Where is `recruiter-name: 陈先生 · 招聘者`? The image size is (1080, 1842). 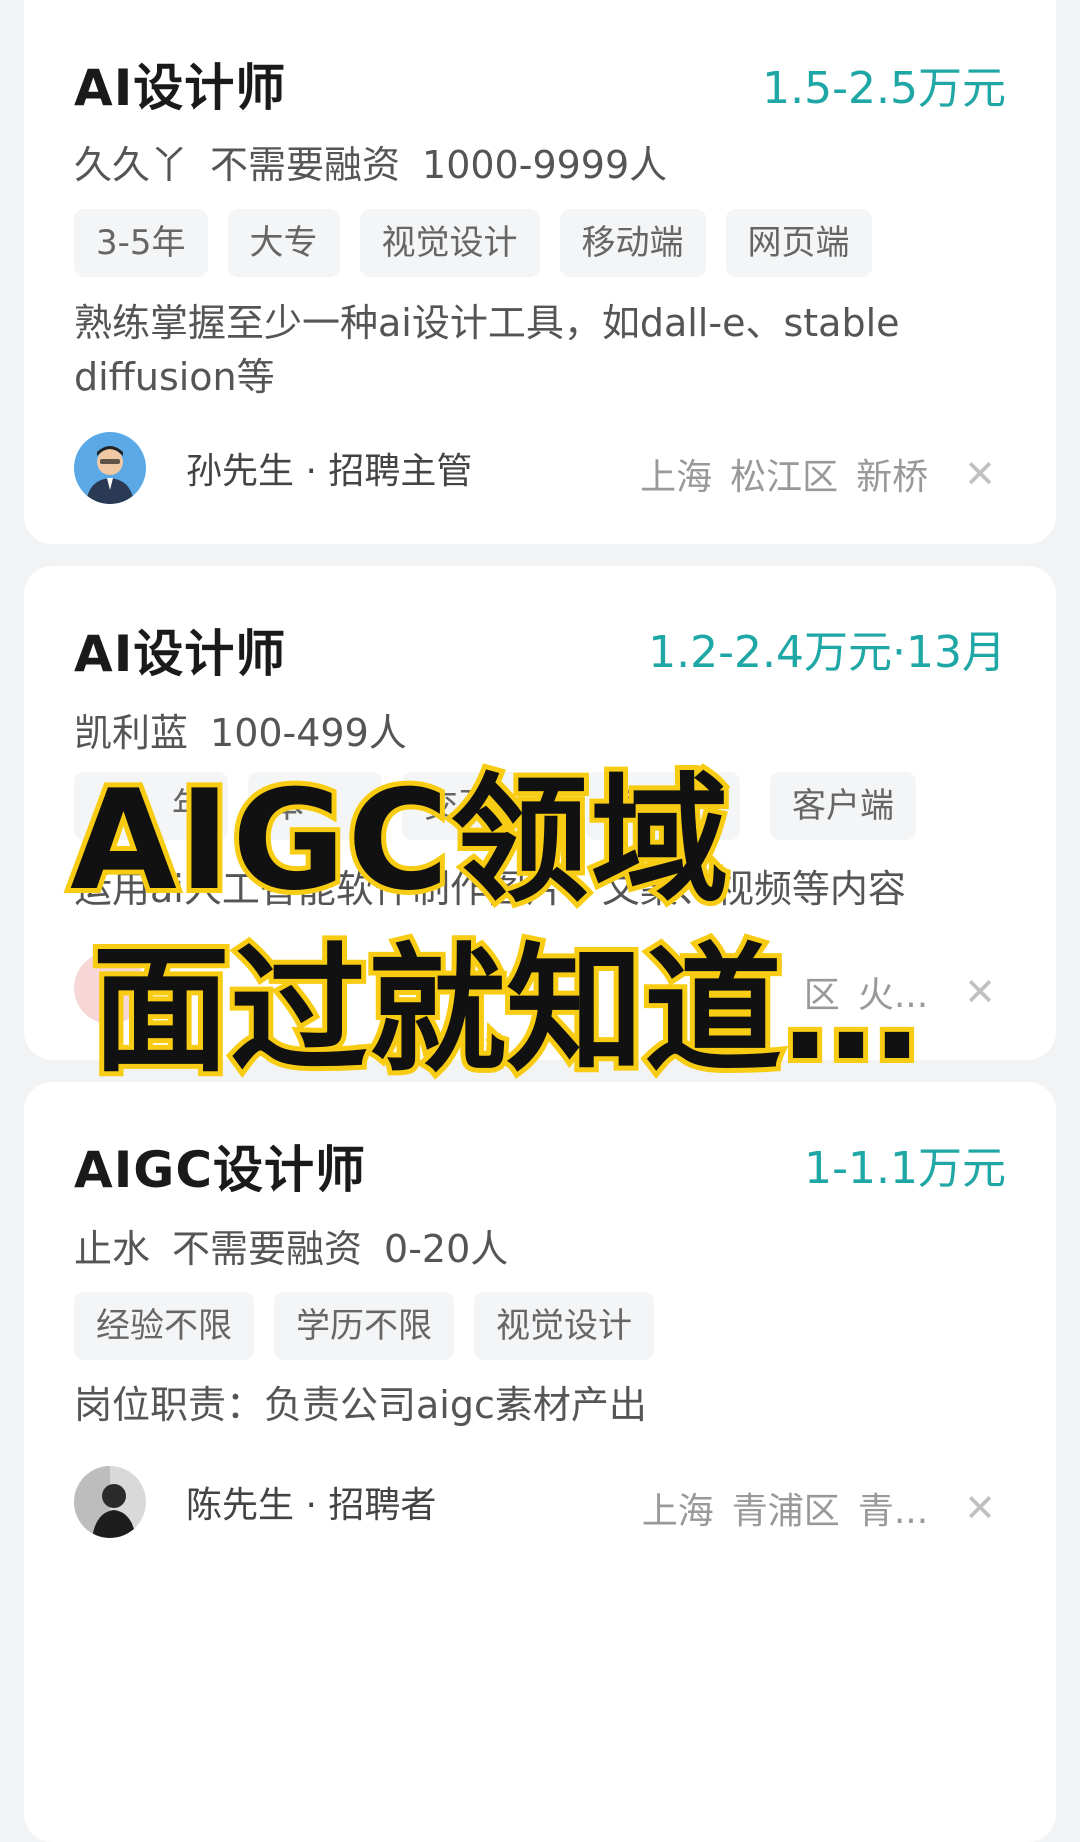
recruiter-name: 陈先生 · 招聘者 is located at coordinates (311, 1505).